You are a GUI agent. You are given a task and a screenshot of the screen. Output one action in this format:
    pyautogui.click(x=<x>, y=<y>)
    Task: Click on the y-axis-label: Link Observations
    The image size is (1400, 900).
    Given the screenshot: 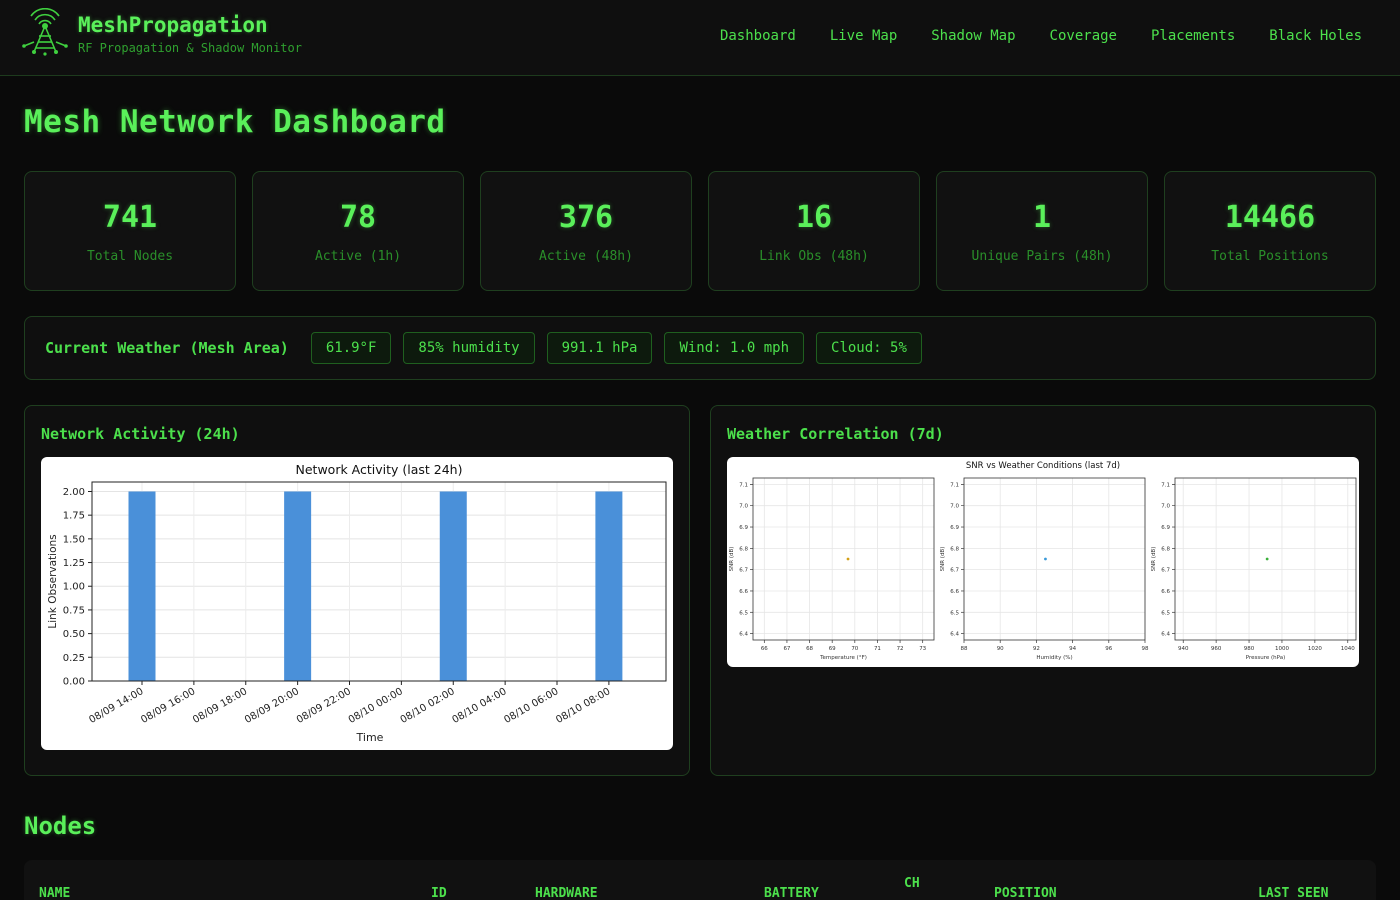 What is the action you would take?
    pyautogui.click(x=53, y=581)
    